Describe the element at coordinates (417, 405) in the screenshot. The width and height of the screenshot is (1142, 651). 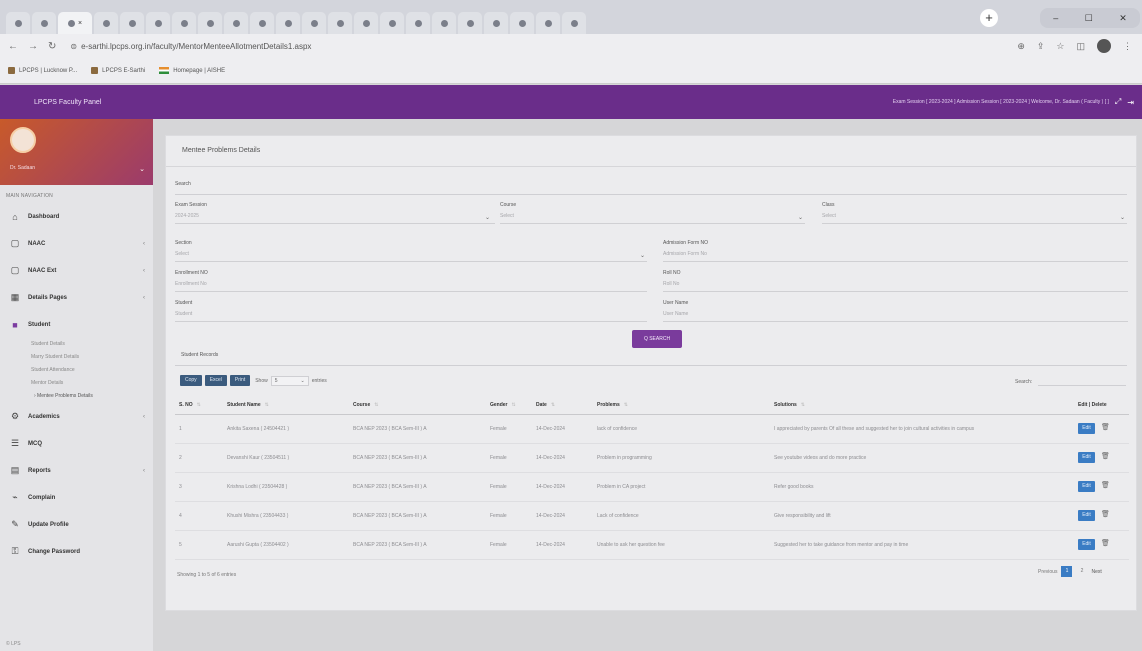
I see `column-header: Course` at that location.